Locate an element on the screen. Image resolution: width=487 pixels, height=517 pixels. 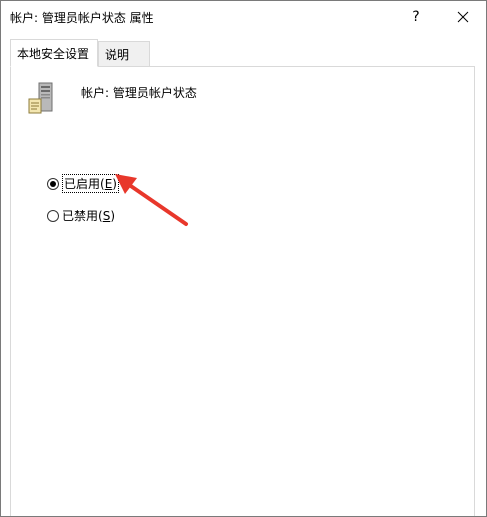
tab-explain: 说明 is located at coordinates (124, 53).